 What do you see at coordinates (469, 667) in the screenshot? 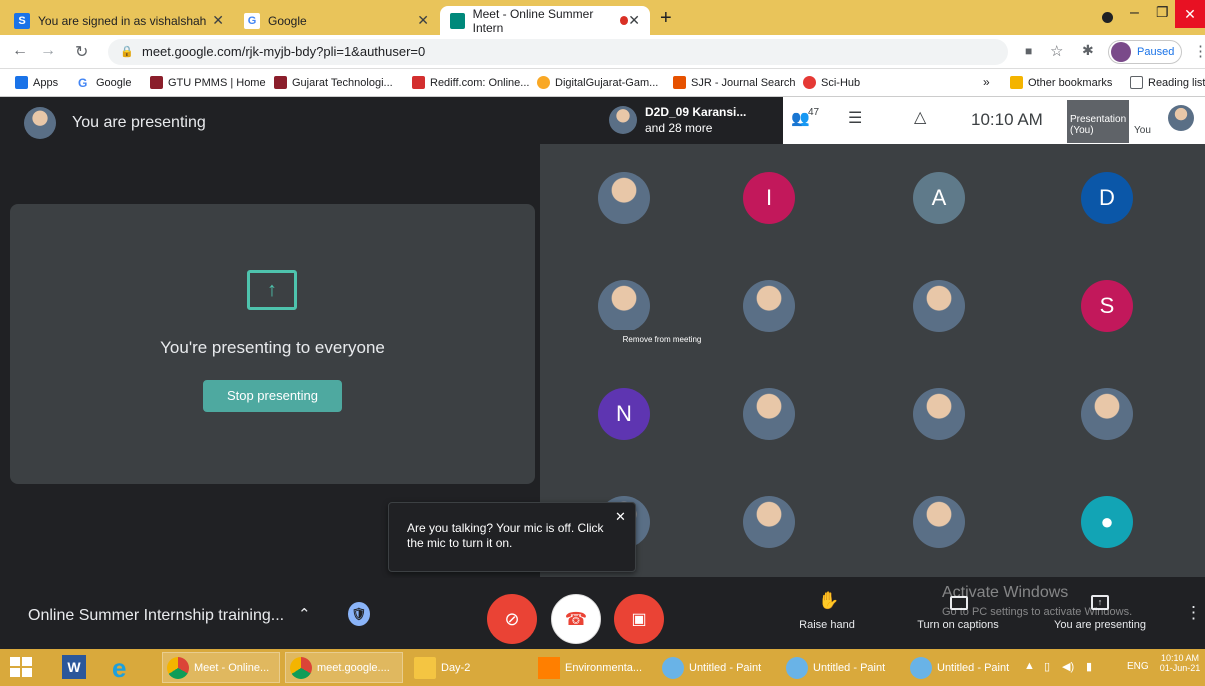
I see `taskbar-day2: Day-2` at bounding box center [469, 667].